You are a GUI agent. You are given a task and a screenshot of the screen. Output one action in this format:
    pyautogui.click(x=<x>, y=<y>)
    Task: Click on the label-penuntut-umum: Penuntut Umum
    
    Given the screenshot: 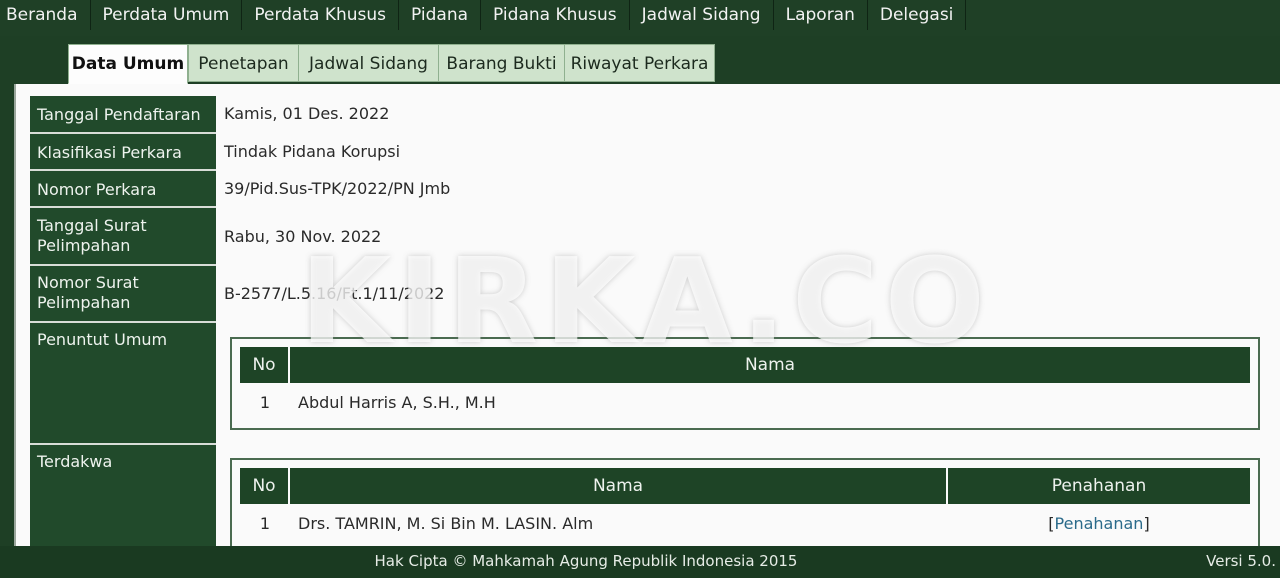 What is the action you would take?
    pyautogui.click(x=123, y=384)
    